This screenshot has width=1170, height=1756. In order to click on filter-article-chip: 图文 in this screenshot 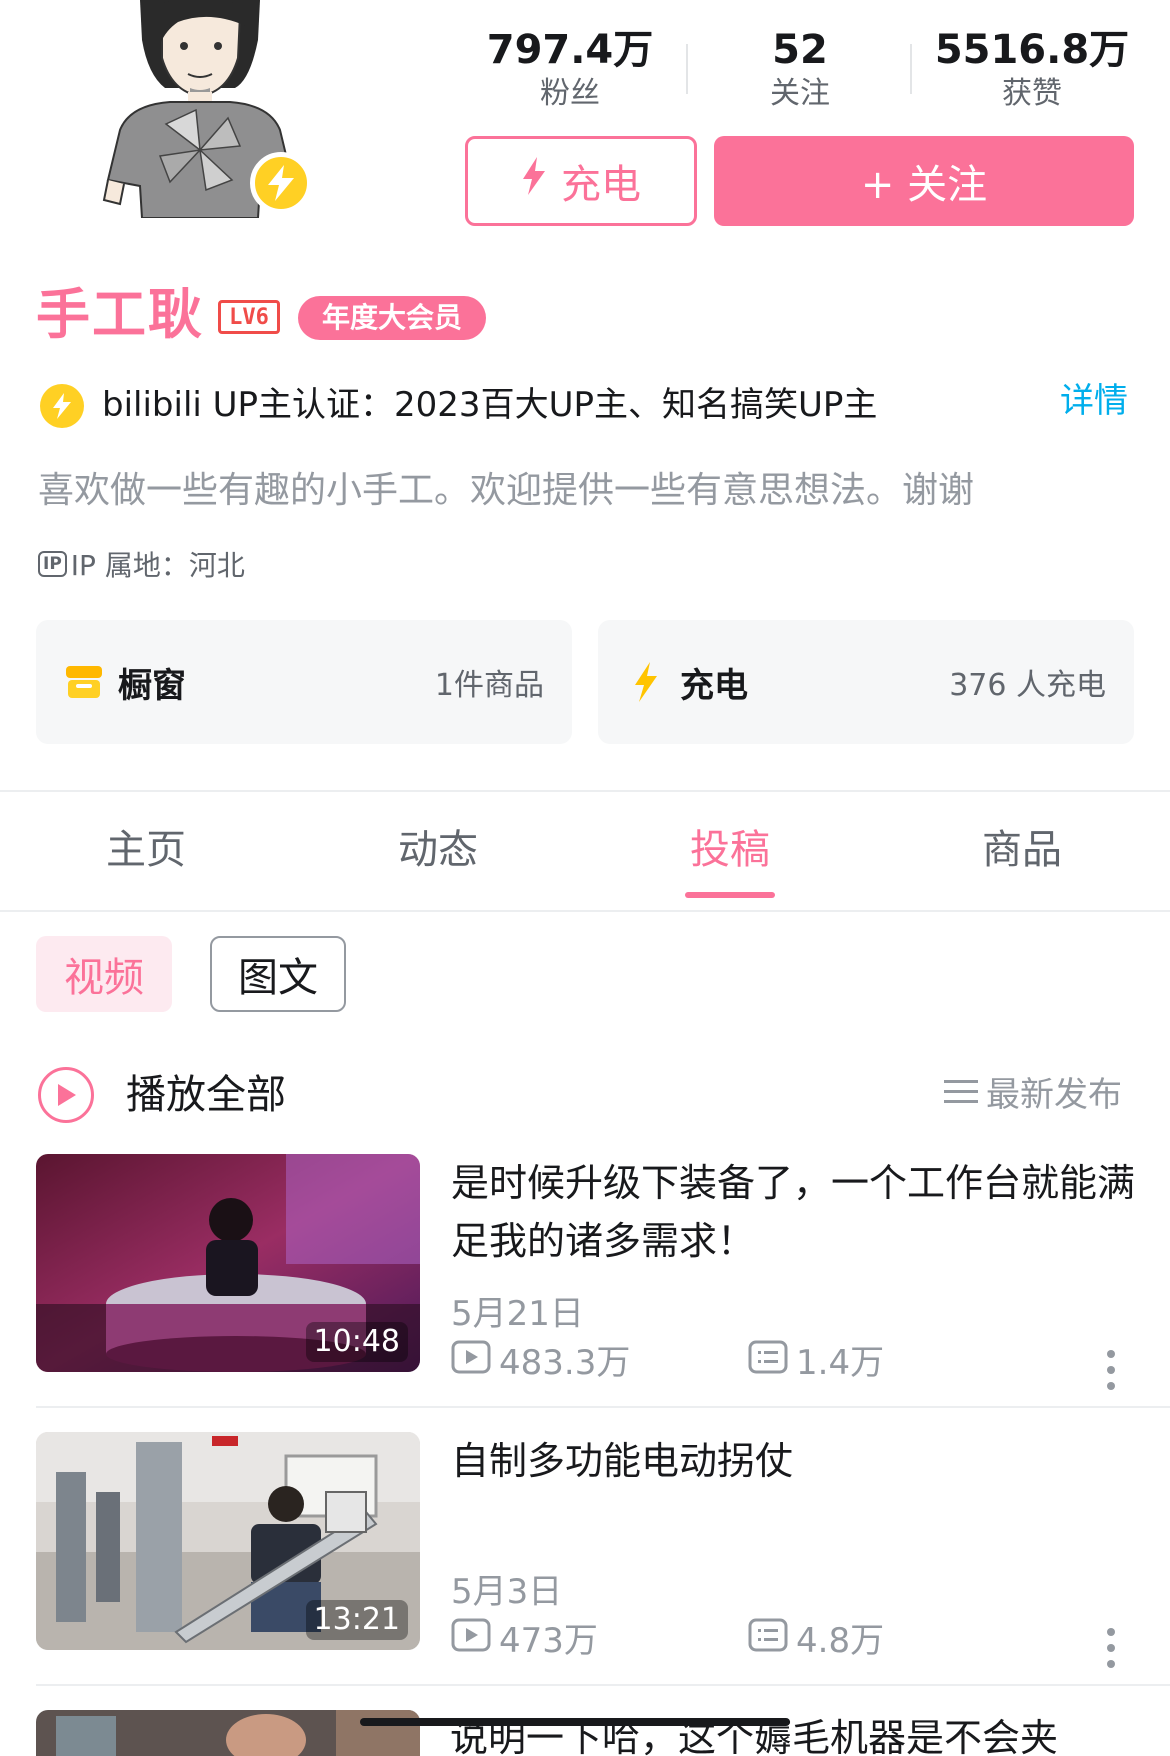, I will do `click(278, 974)`.